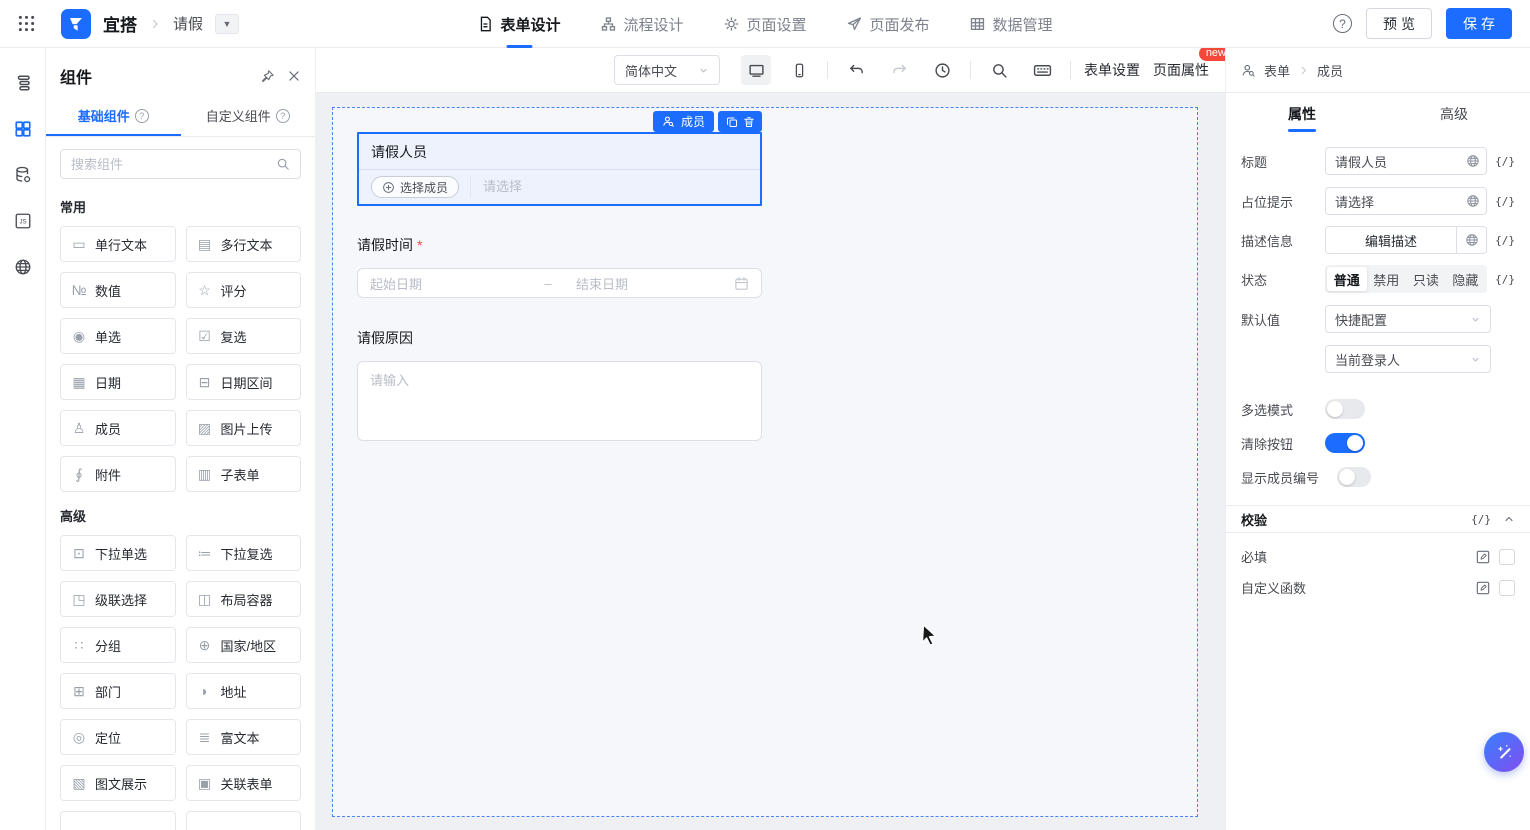 This screenshot has height=830, width=1530. I want to click on component-card-cascade-select: ◳ 级联选择, so click(118, 599).